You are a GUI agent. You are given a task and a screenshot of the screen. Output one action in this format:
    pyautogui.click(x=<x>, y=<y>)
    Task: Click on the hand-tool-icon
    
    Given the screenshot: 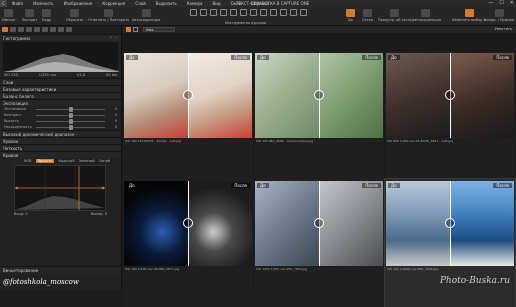 What is the action you would take?
    pyautogui.click(x=193, y=12)
    